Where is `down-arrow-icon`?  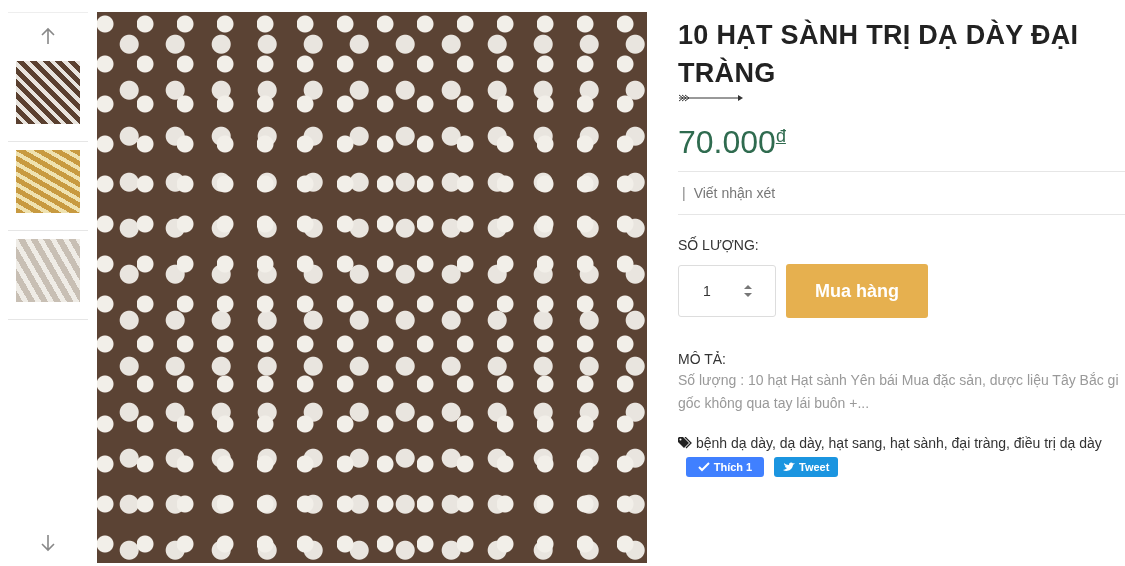 down-arrow-icon is located at coordinates (48, 543).